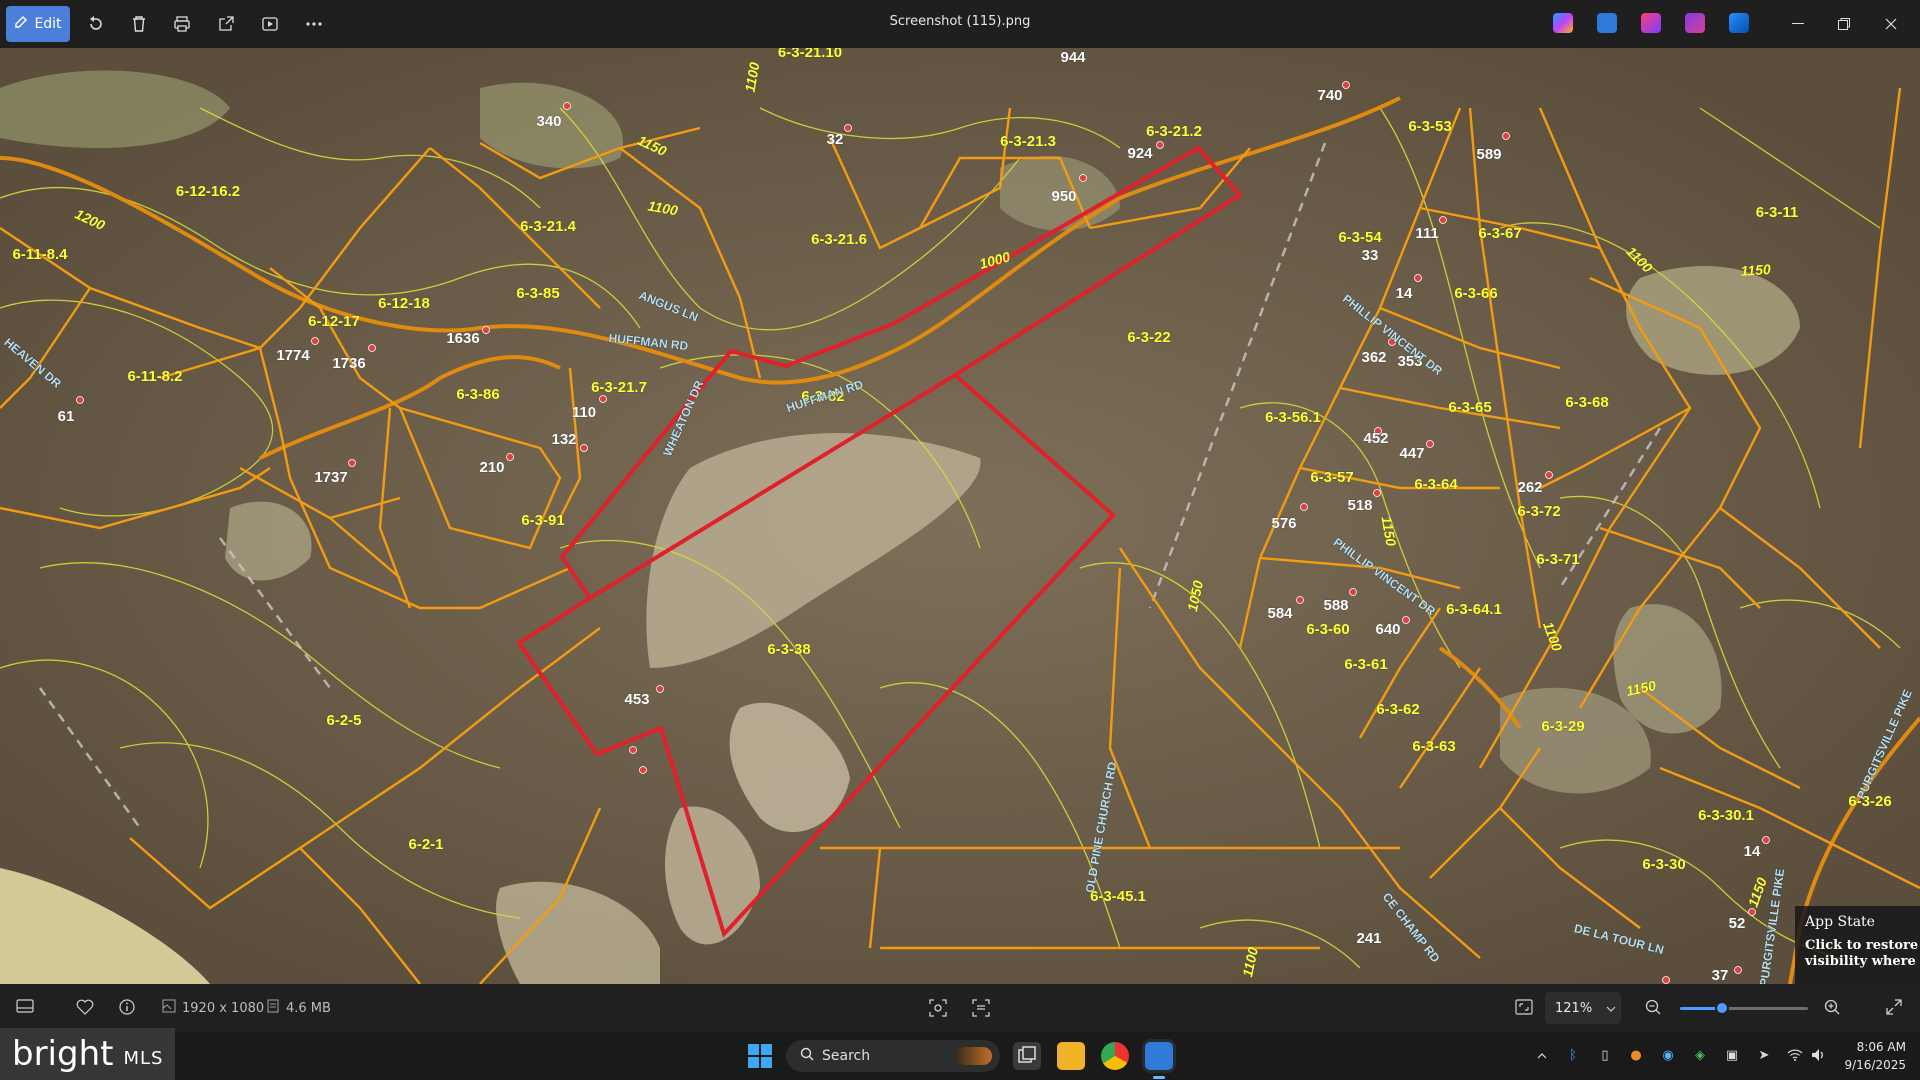 The image size is (1920, 1080). I want to click on file-size: 4.6 MB, so click(308, 1008).